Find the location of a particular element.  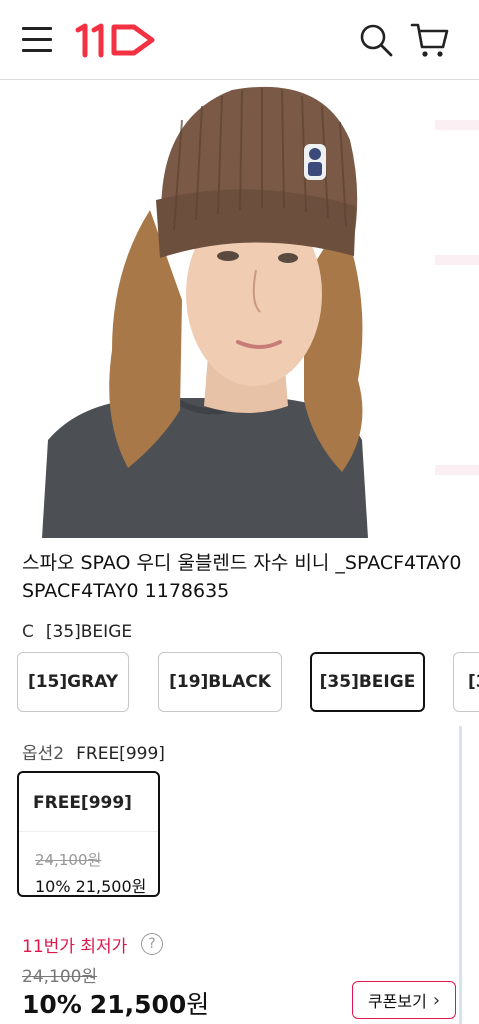

embroidery-patch is located at coordinates (315, 162).